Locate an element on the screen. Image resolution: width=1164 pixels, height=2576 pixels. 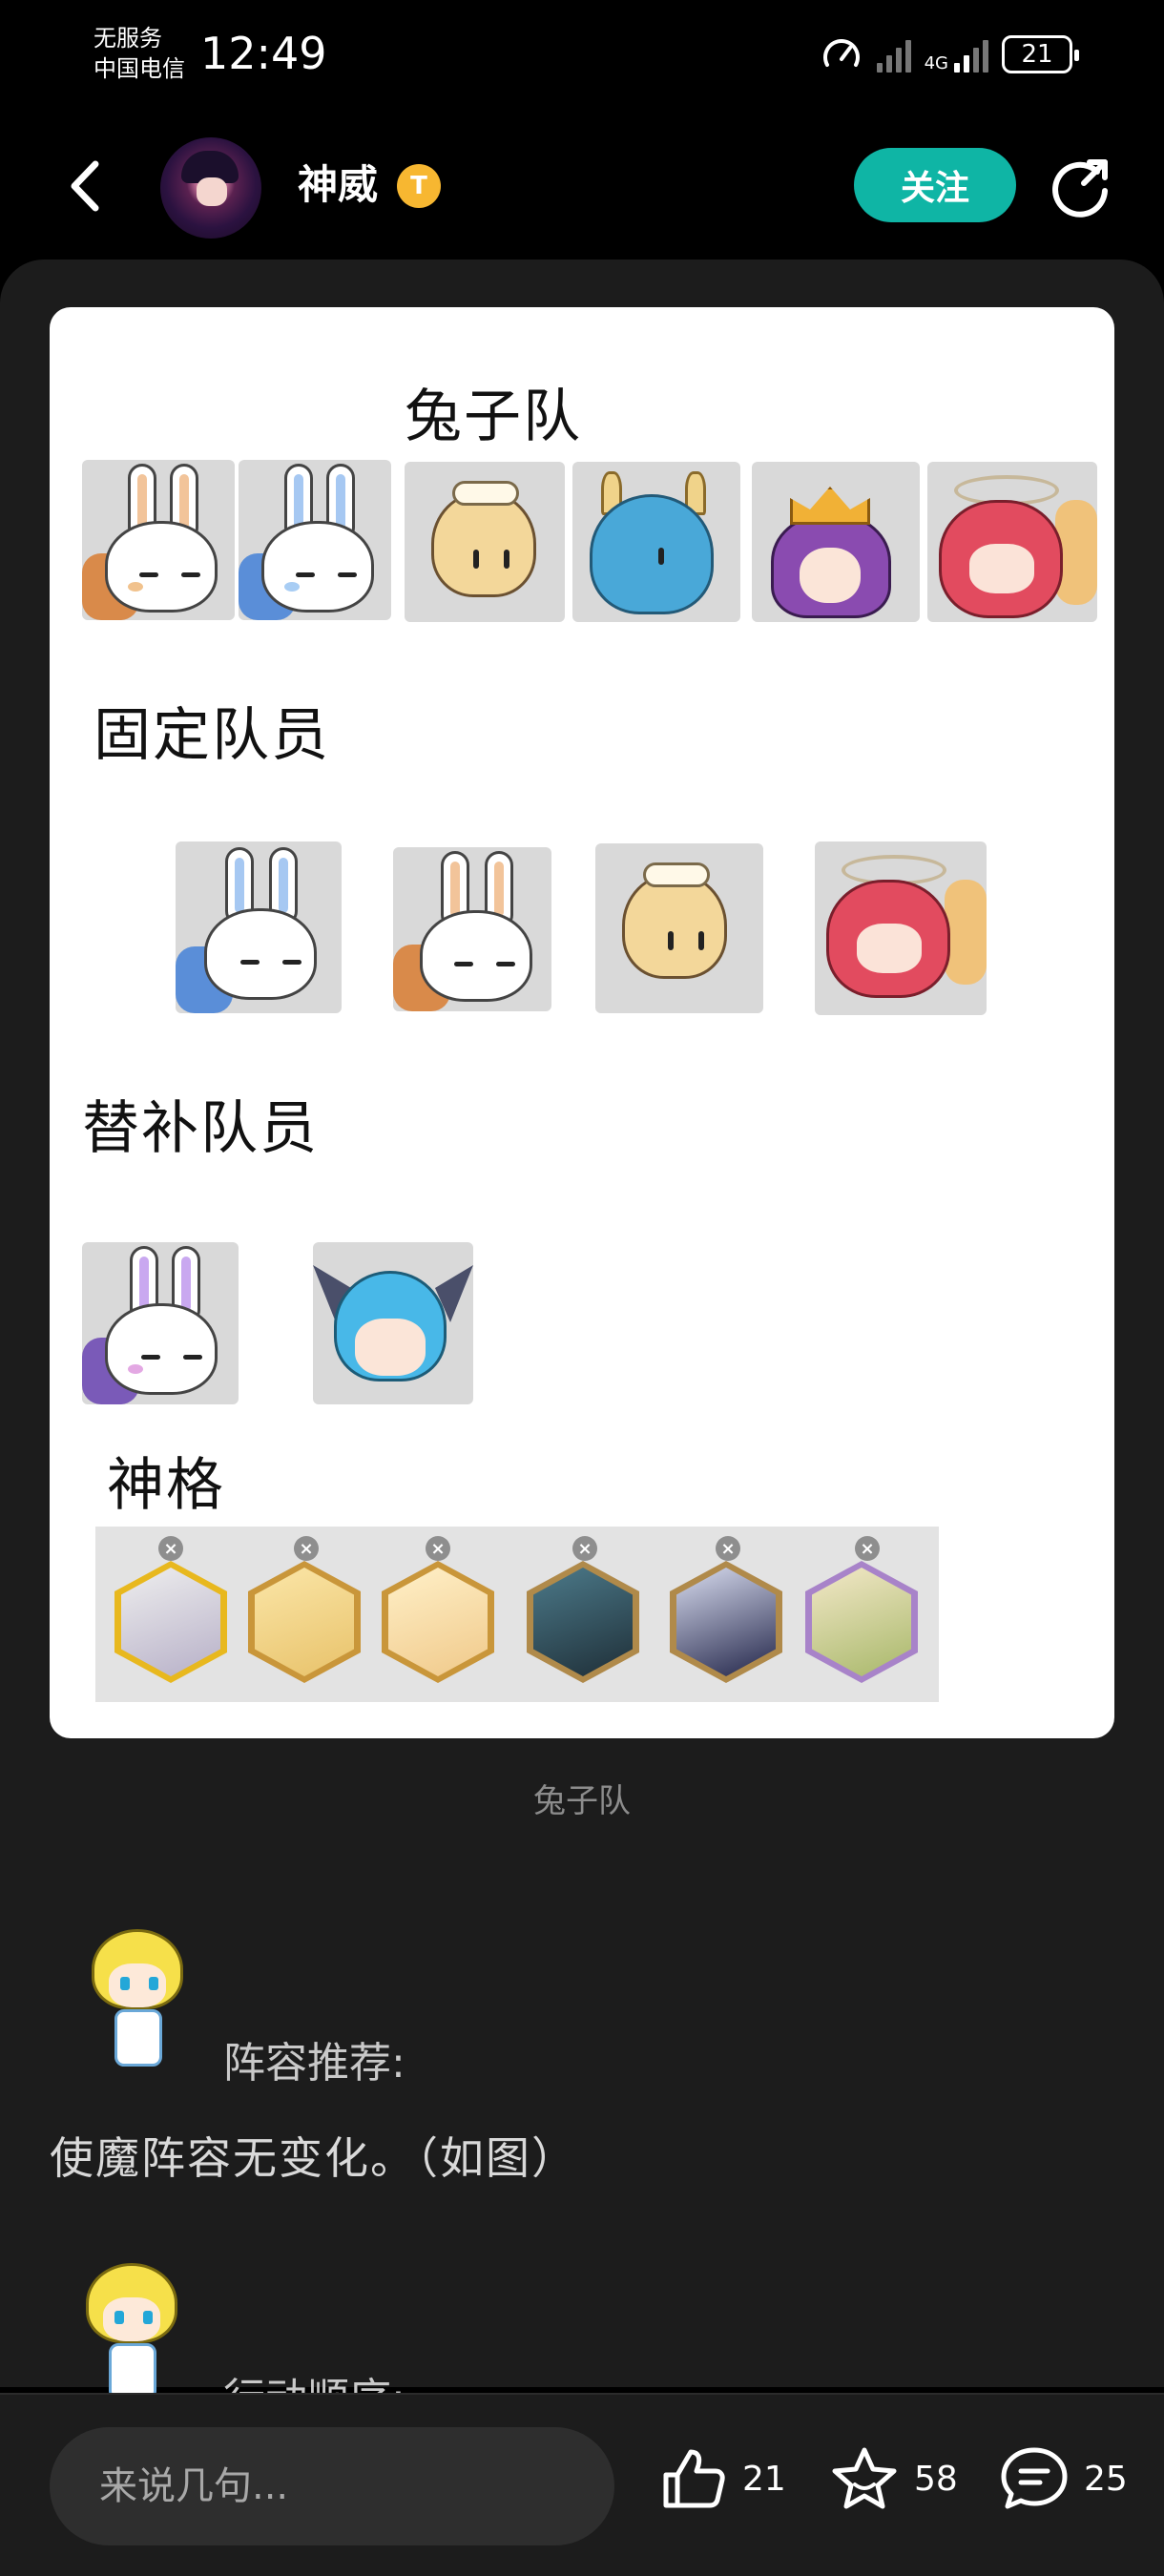
status-icons: 4G 21 is located at coordinates (949, 54).